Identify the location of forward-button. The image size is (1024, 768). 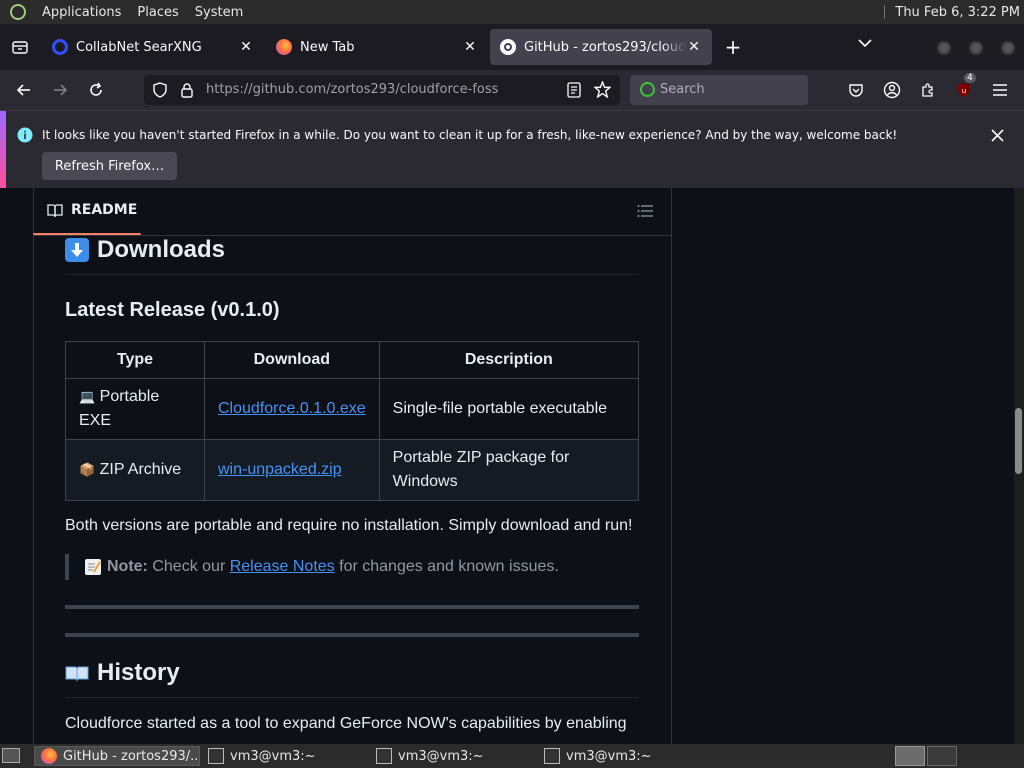
(60, 90).